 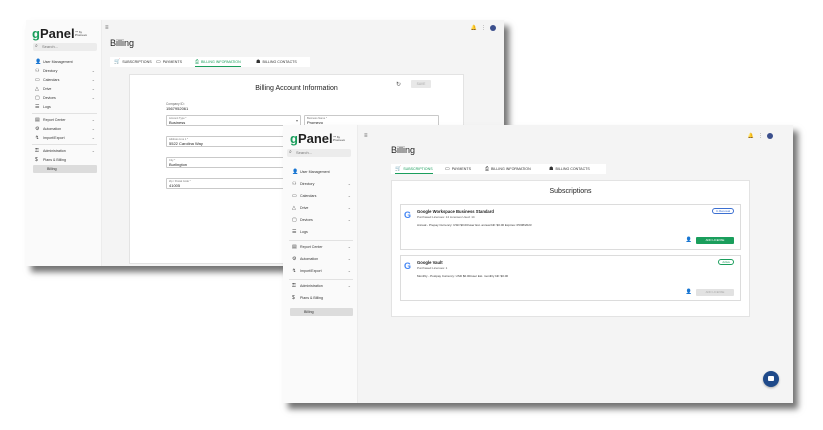 What do you see at coordinates (446, 217) in the screenshot?
I see `subscription-licenses: Purchased Licenses: 14 Licenses Used: 14` at bounding box center [446, 217].